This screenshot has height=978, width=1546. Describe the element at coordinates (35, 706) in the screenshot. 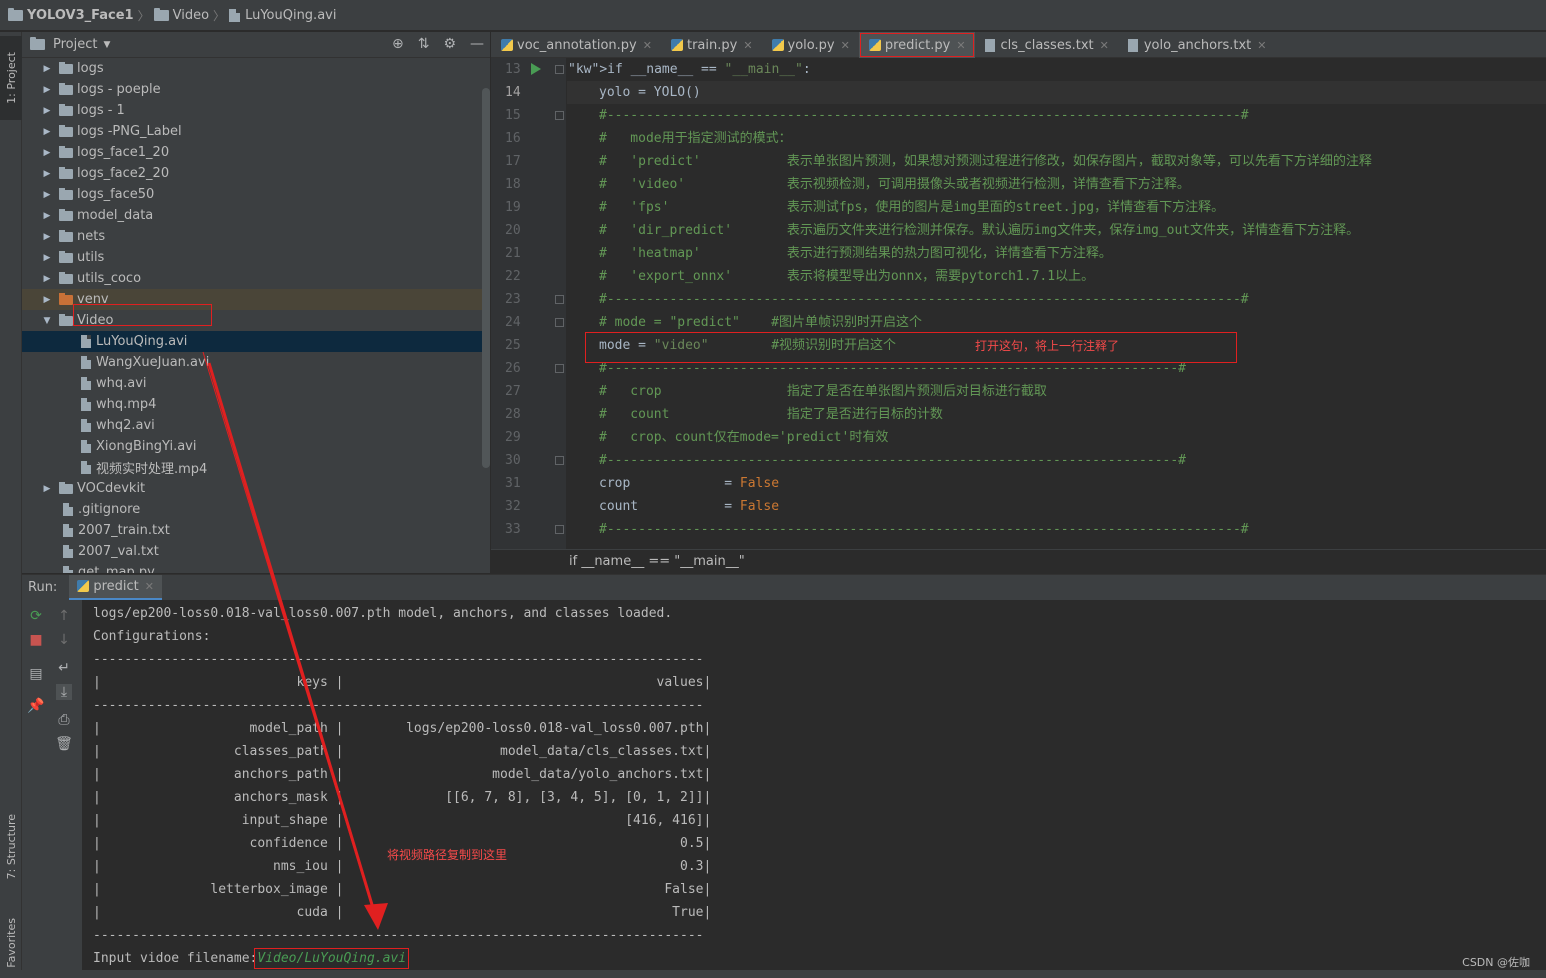

I see `pin-icon: 📌` at that location.